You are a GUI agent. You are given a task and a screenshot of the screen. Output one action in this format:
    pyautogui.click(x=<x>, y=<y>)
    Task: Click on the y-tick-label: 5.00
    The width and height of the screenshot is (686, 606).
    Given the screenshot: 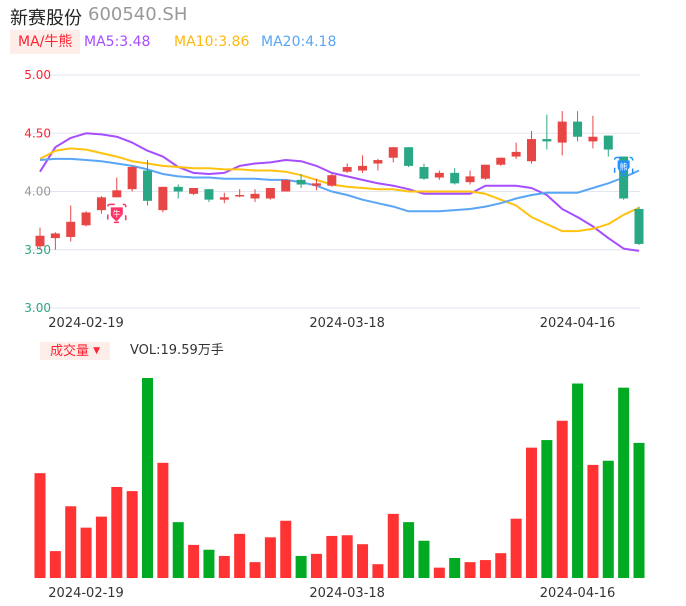 What is the action you would take?
    pyautogui.click(x=37, y=75)
    